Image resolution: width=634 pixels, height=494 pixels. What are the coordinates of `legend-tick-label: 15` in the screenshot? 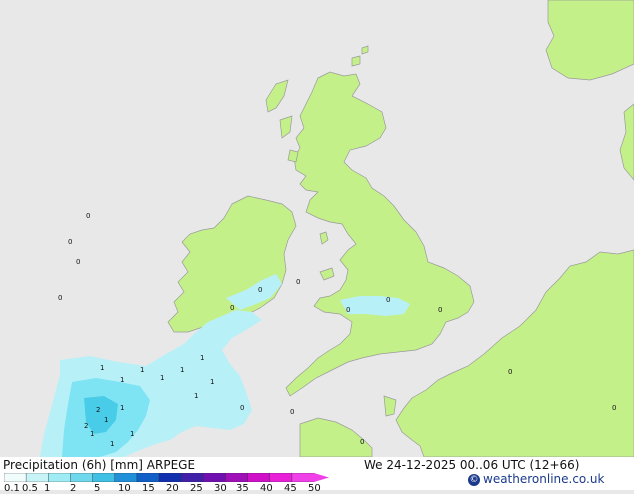 It's located at (148, 488).